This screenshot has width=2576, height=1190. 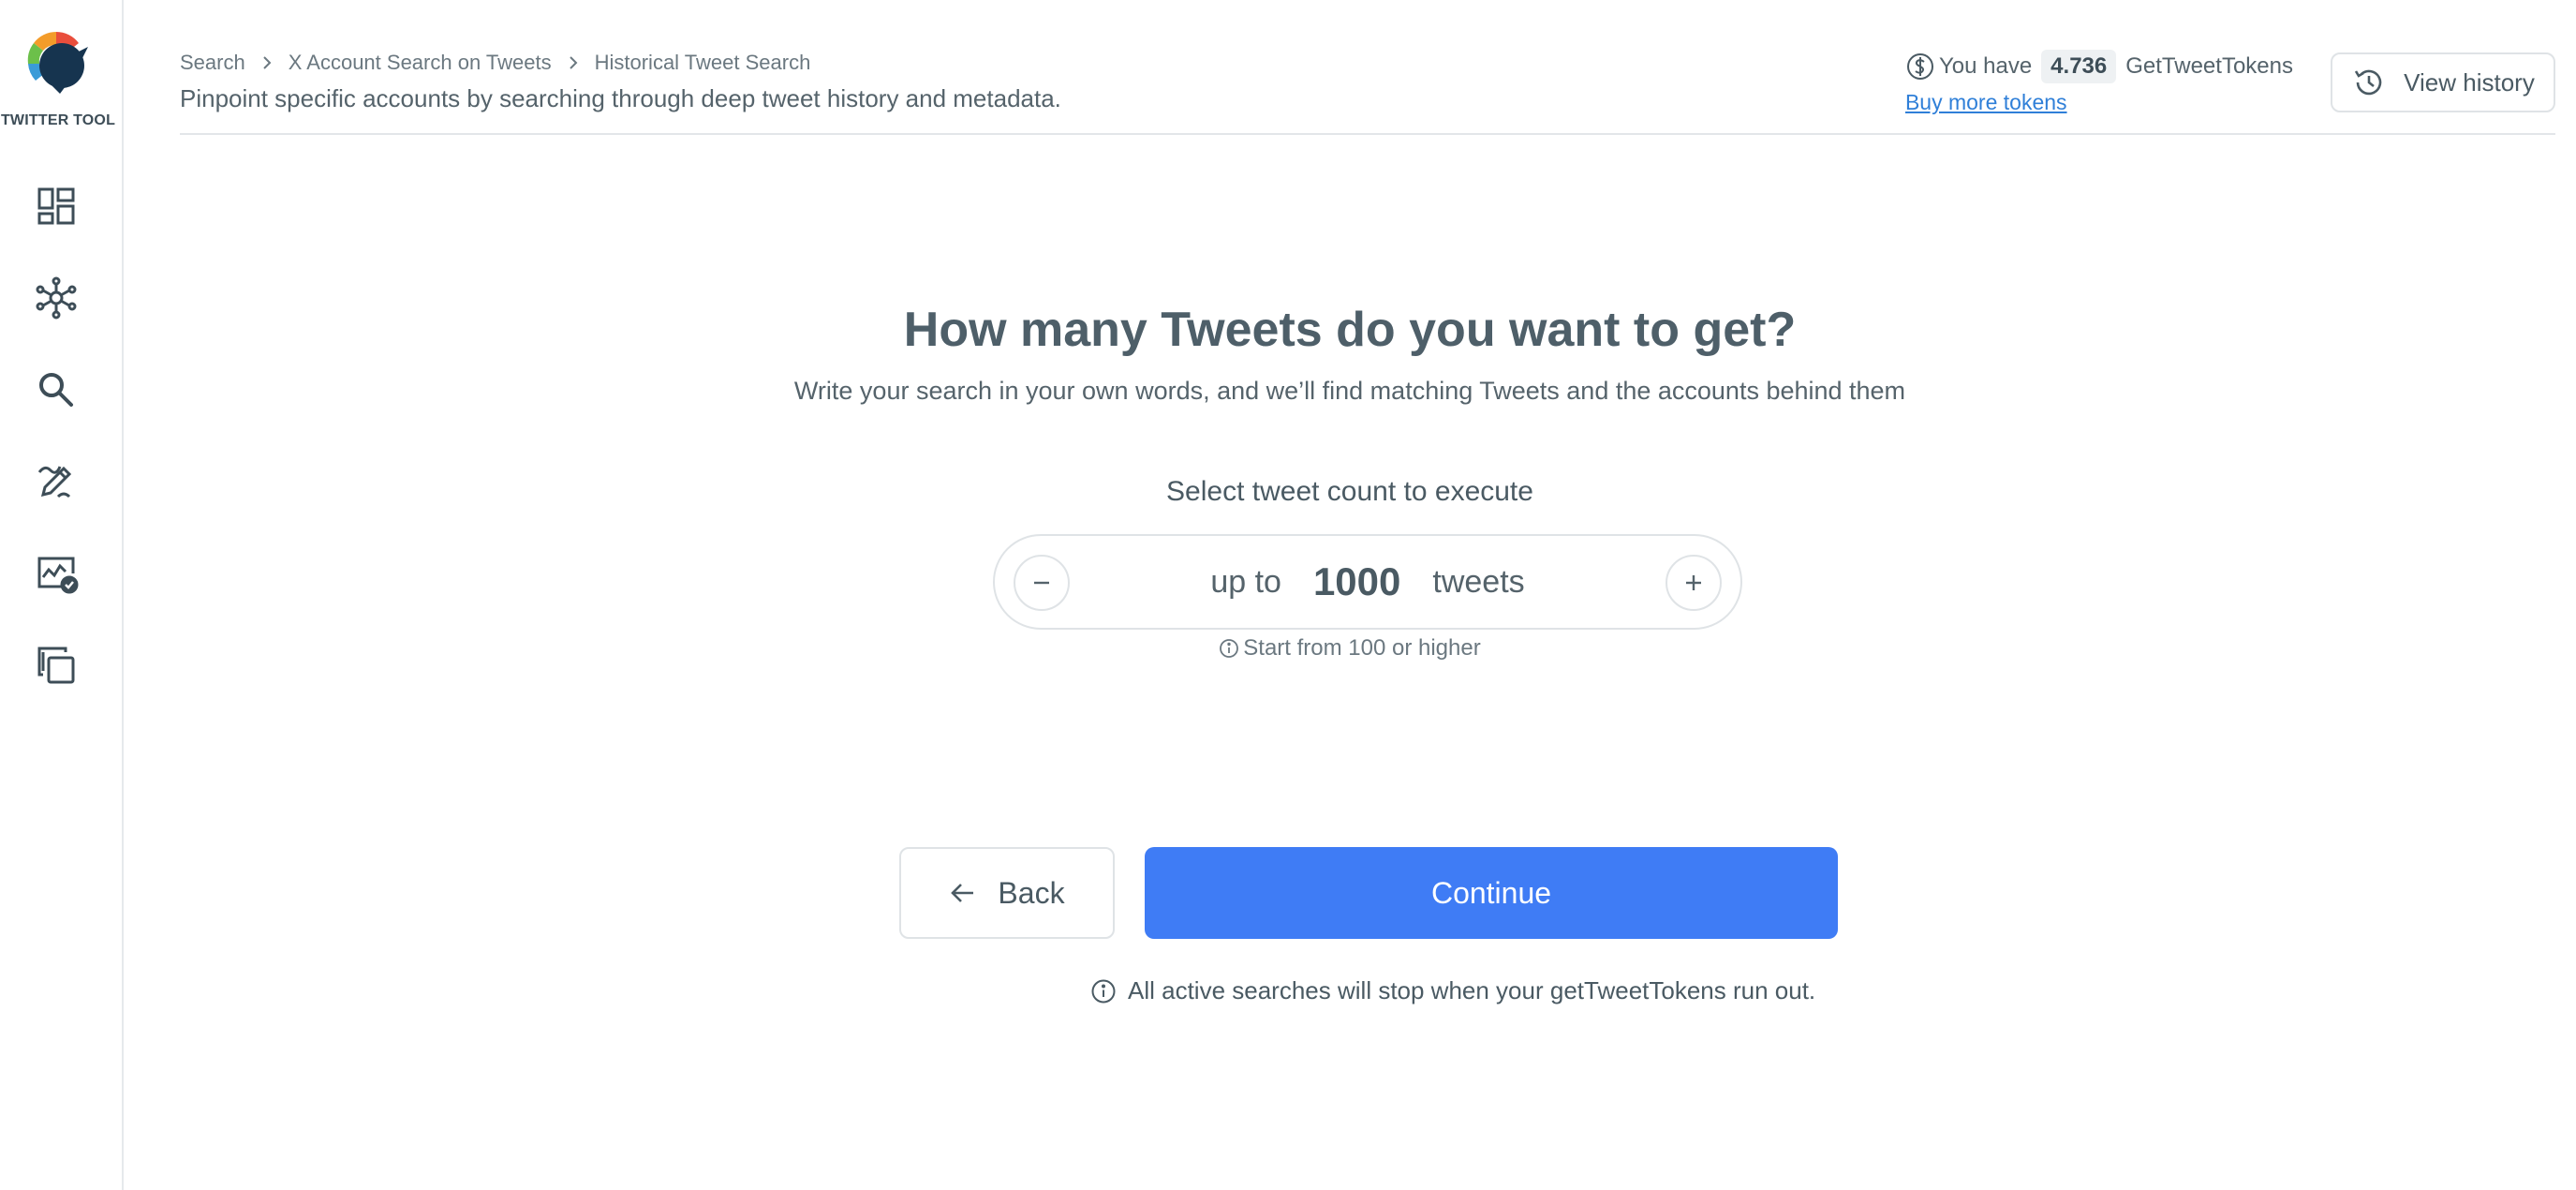 What do you see at coordinates (962, 893) in the screenshot?
I see `arrow-left-icon` at bounding box center [962, 893].